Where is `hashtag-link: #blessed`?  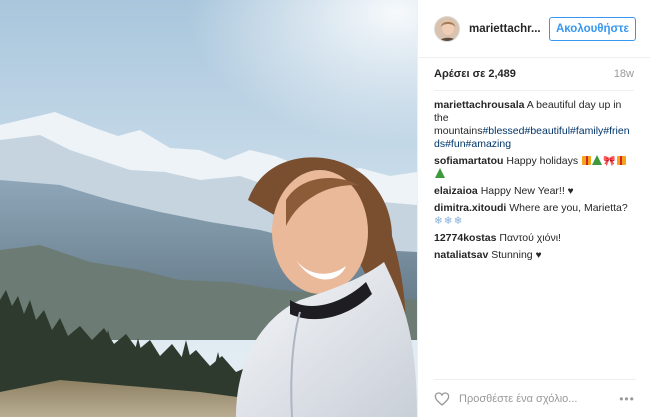 hashtag-link: #blessed is located at coordinates (503, 131).